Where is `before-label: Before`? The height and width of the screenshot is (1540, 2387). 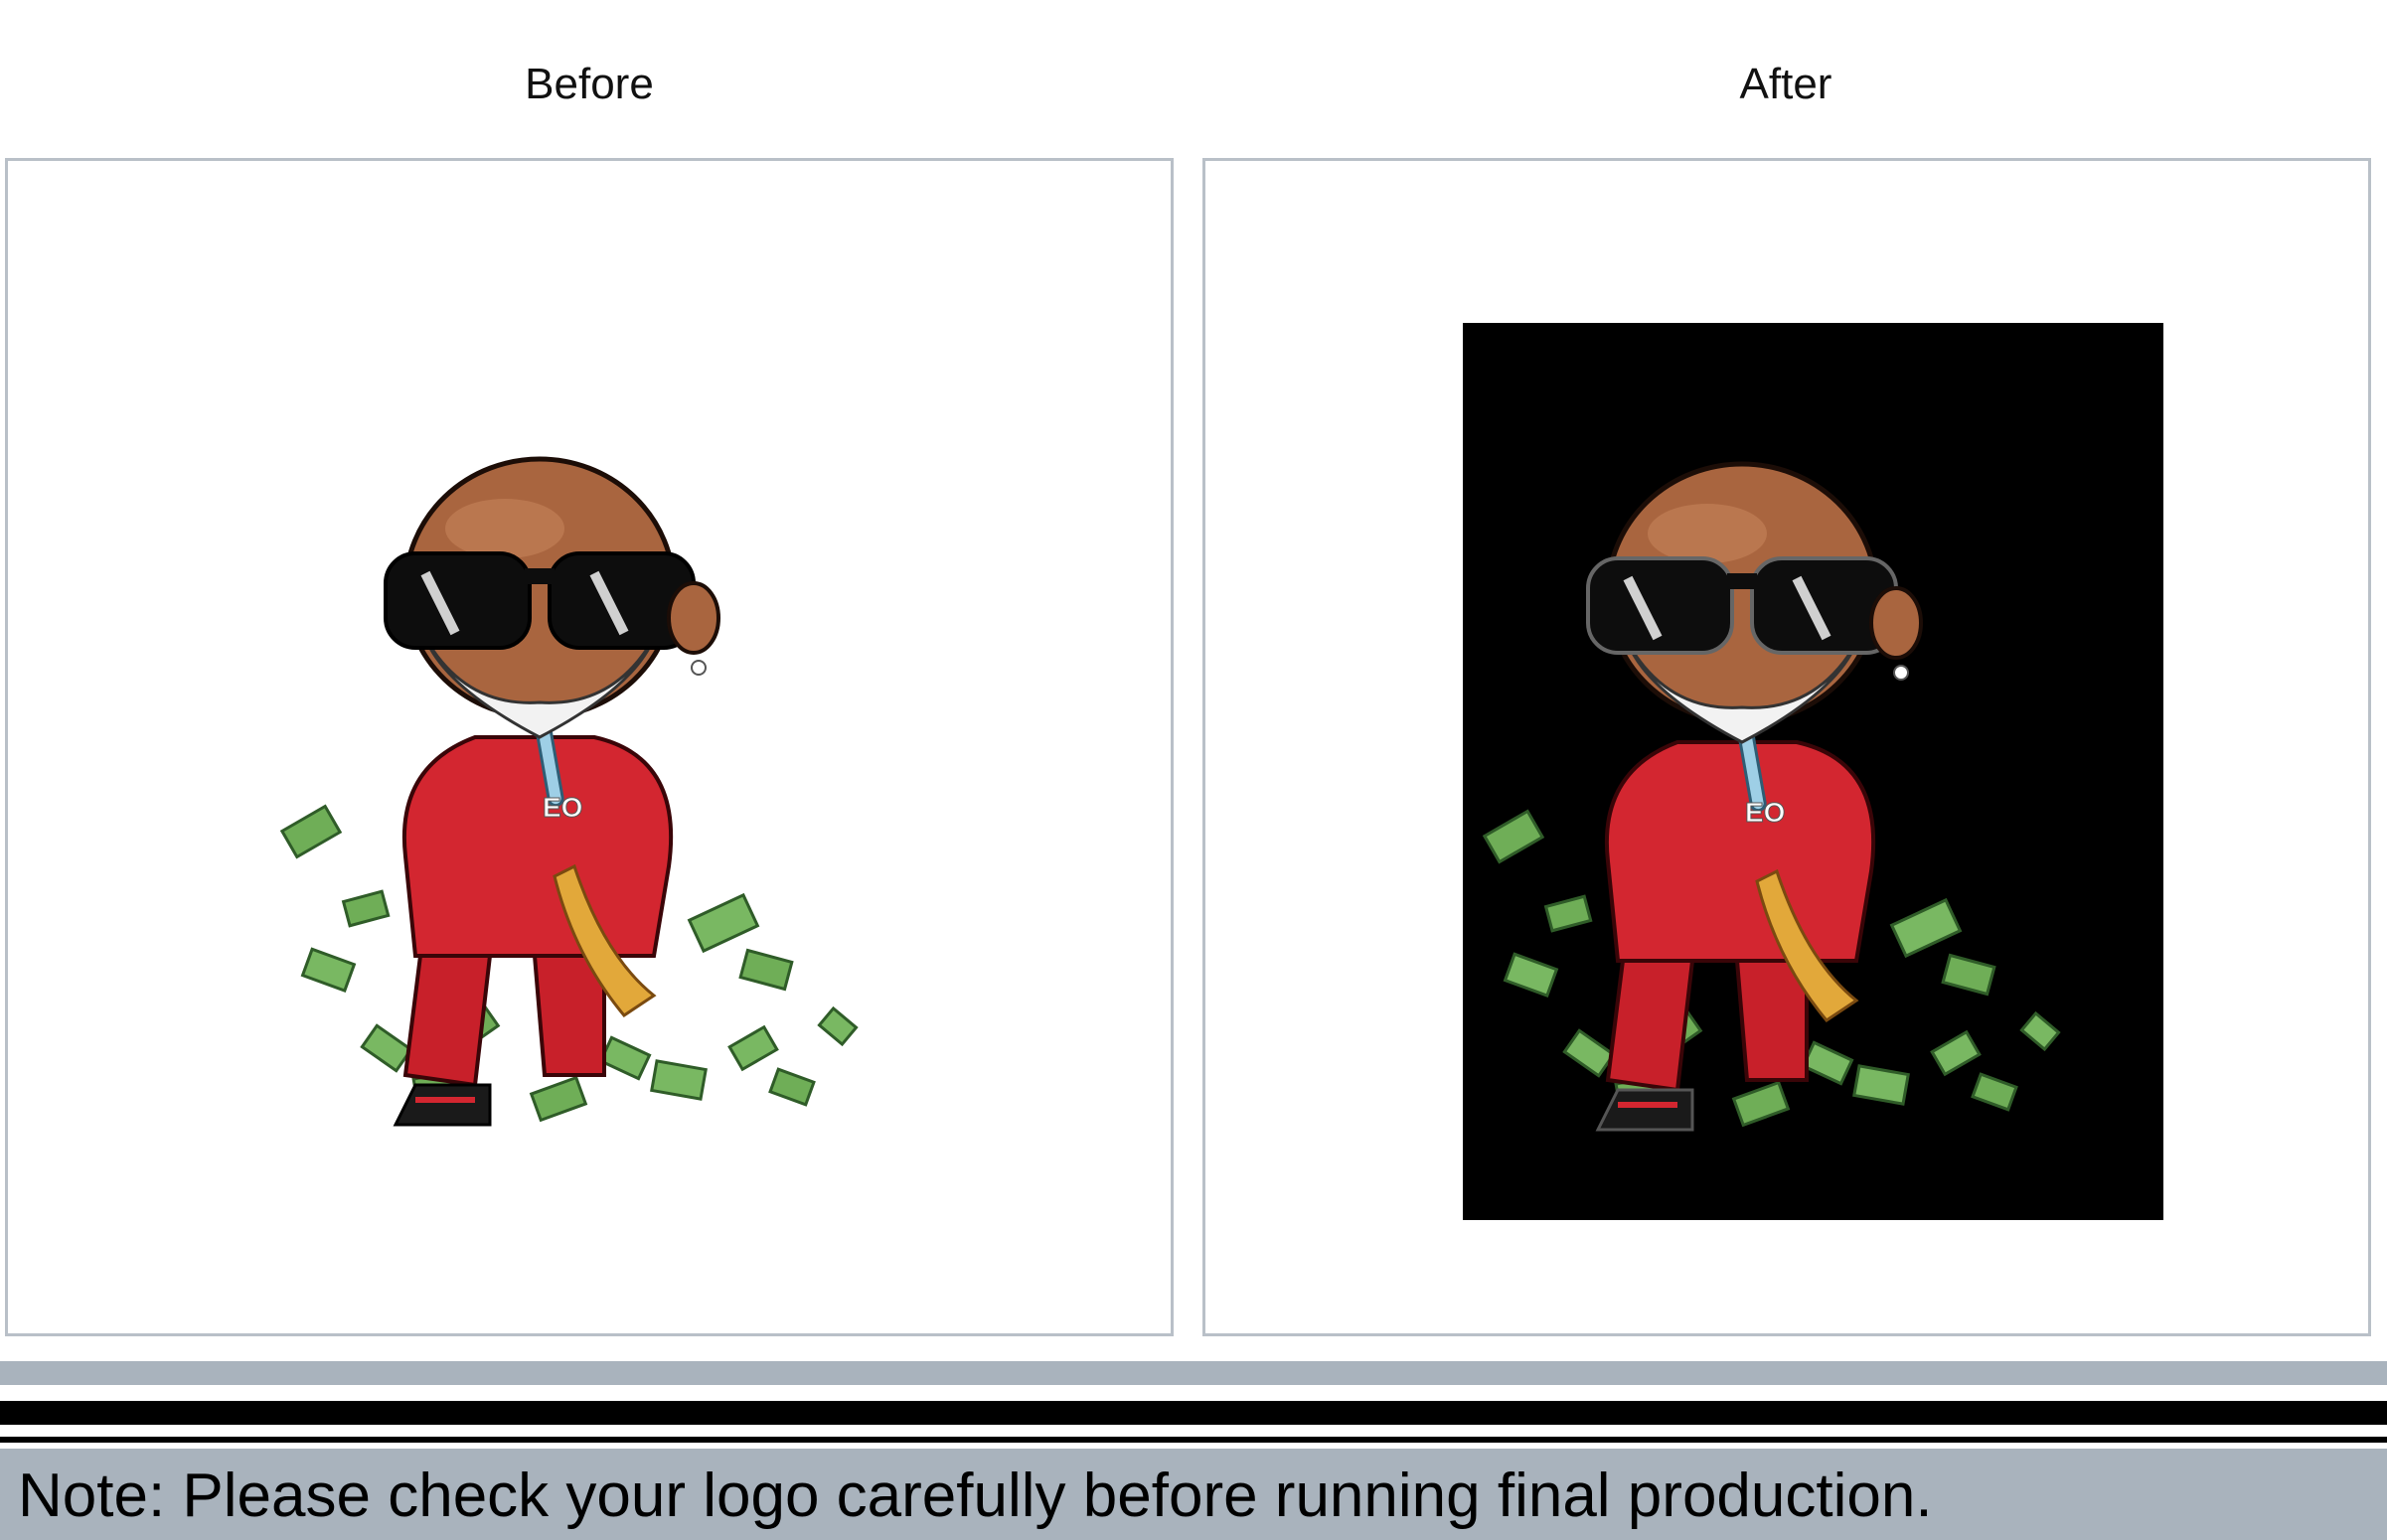
before-label: Before is located at coordinates (589, 84).